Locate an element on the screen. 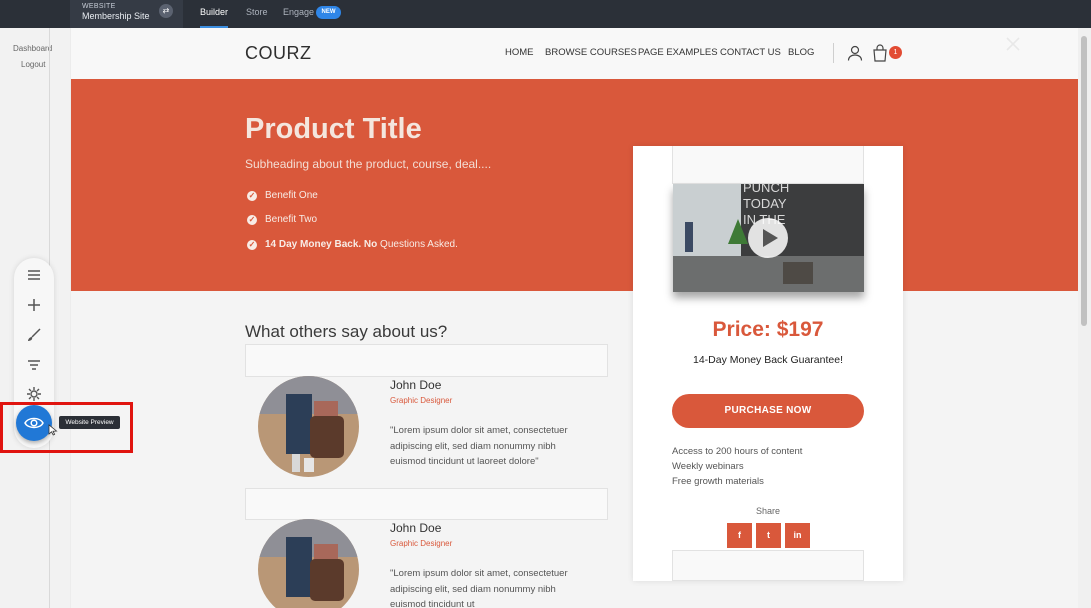 This screenshot has width=1091, height=608. scroll-thumb is located at coordinates (1084, 181).